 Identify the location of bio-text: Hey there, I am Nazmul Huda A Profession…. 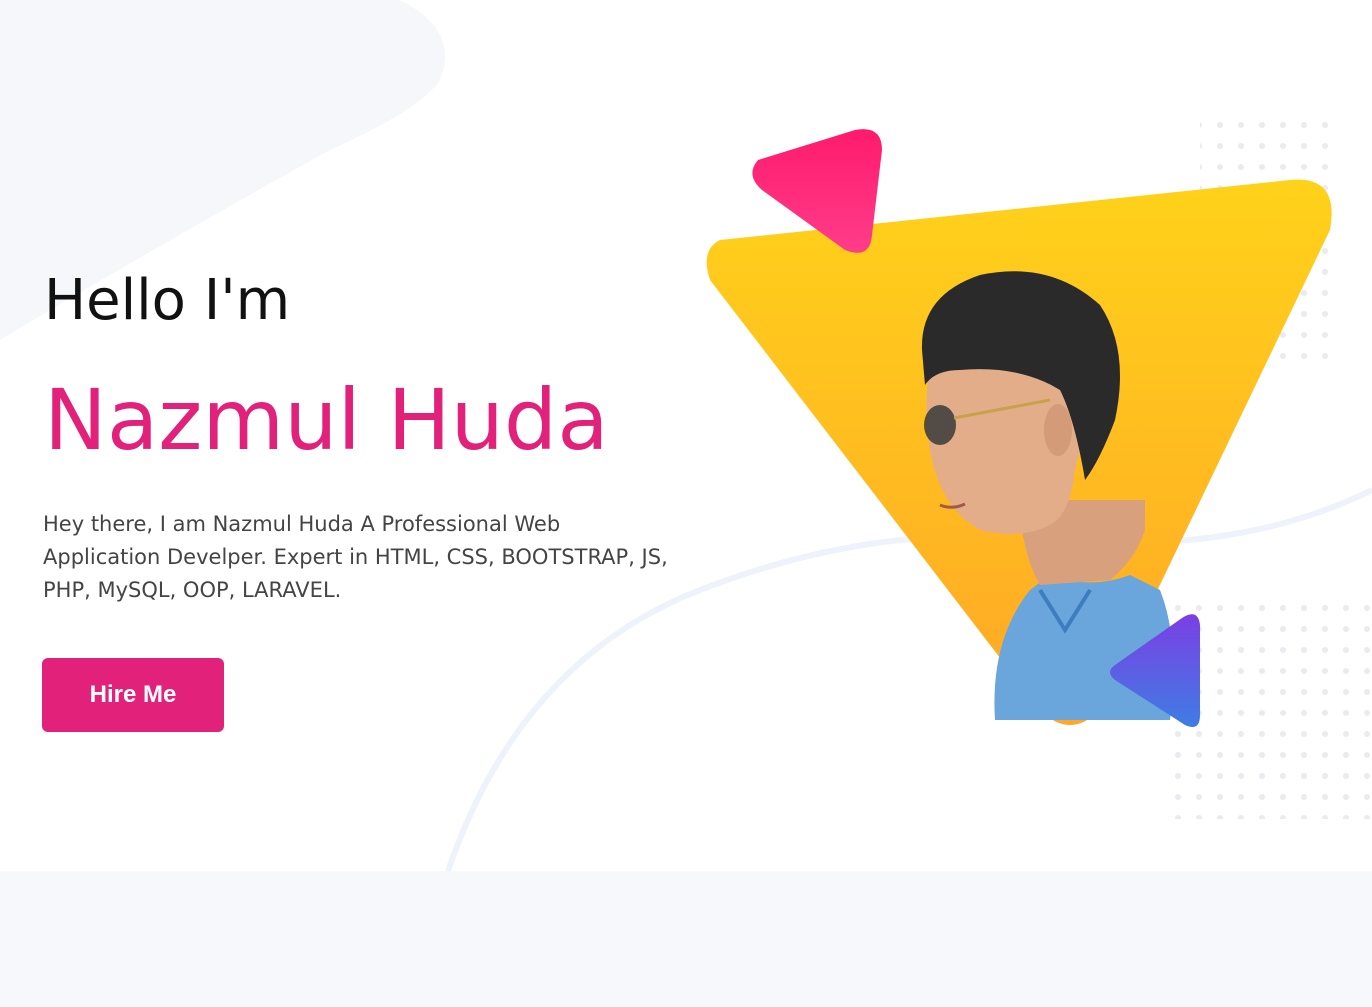
(355, 557).